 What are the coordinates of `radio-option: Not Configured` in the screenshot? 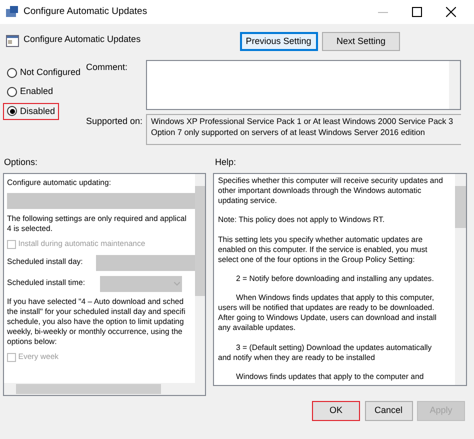 It's located at (44, 73).